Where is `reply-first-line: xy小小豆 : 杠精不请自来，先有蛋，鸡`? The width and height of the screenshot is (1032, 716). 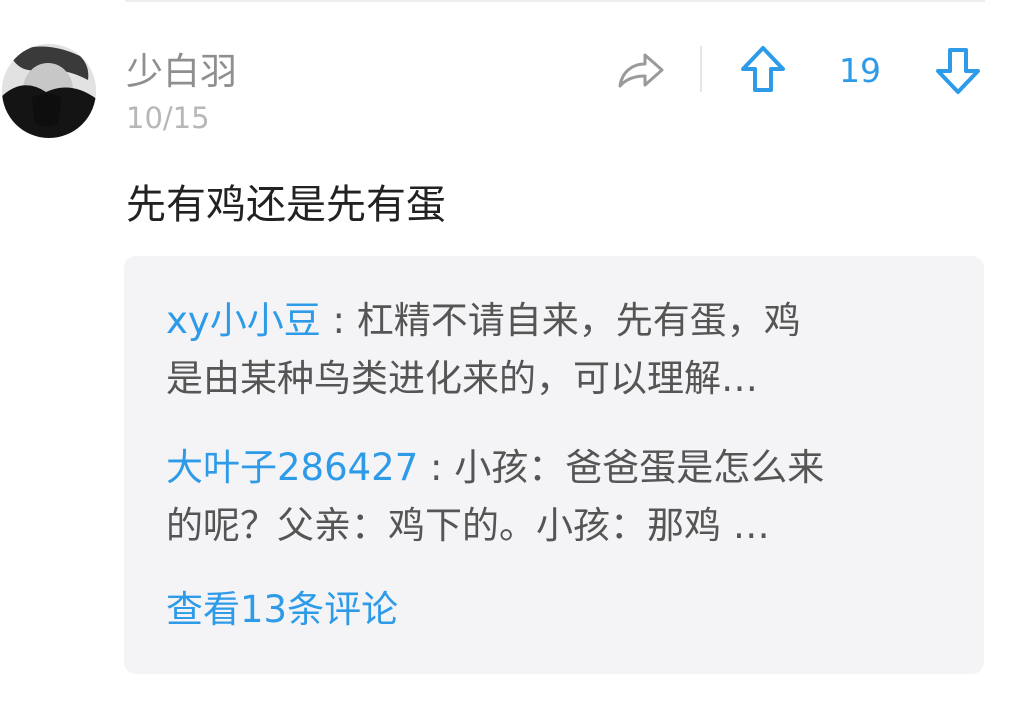
reply-first-line: xy小小豆 : 杠精不请自来，先有蛋，鸡 is located at coordinates (551, 321).